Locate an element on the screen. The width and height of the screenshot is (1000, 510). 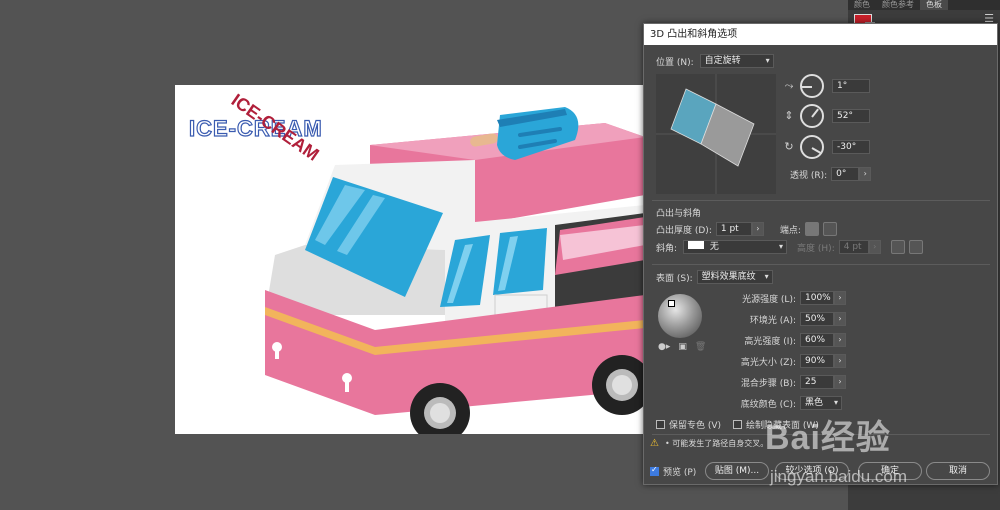
panel-tabs: 颜色 颜色参考 色板 is located at coordinates (924, 5).